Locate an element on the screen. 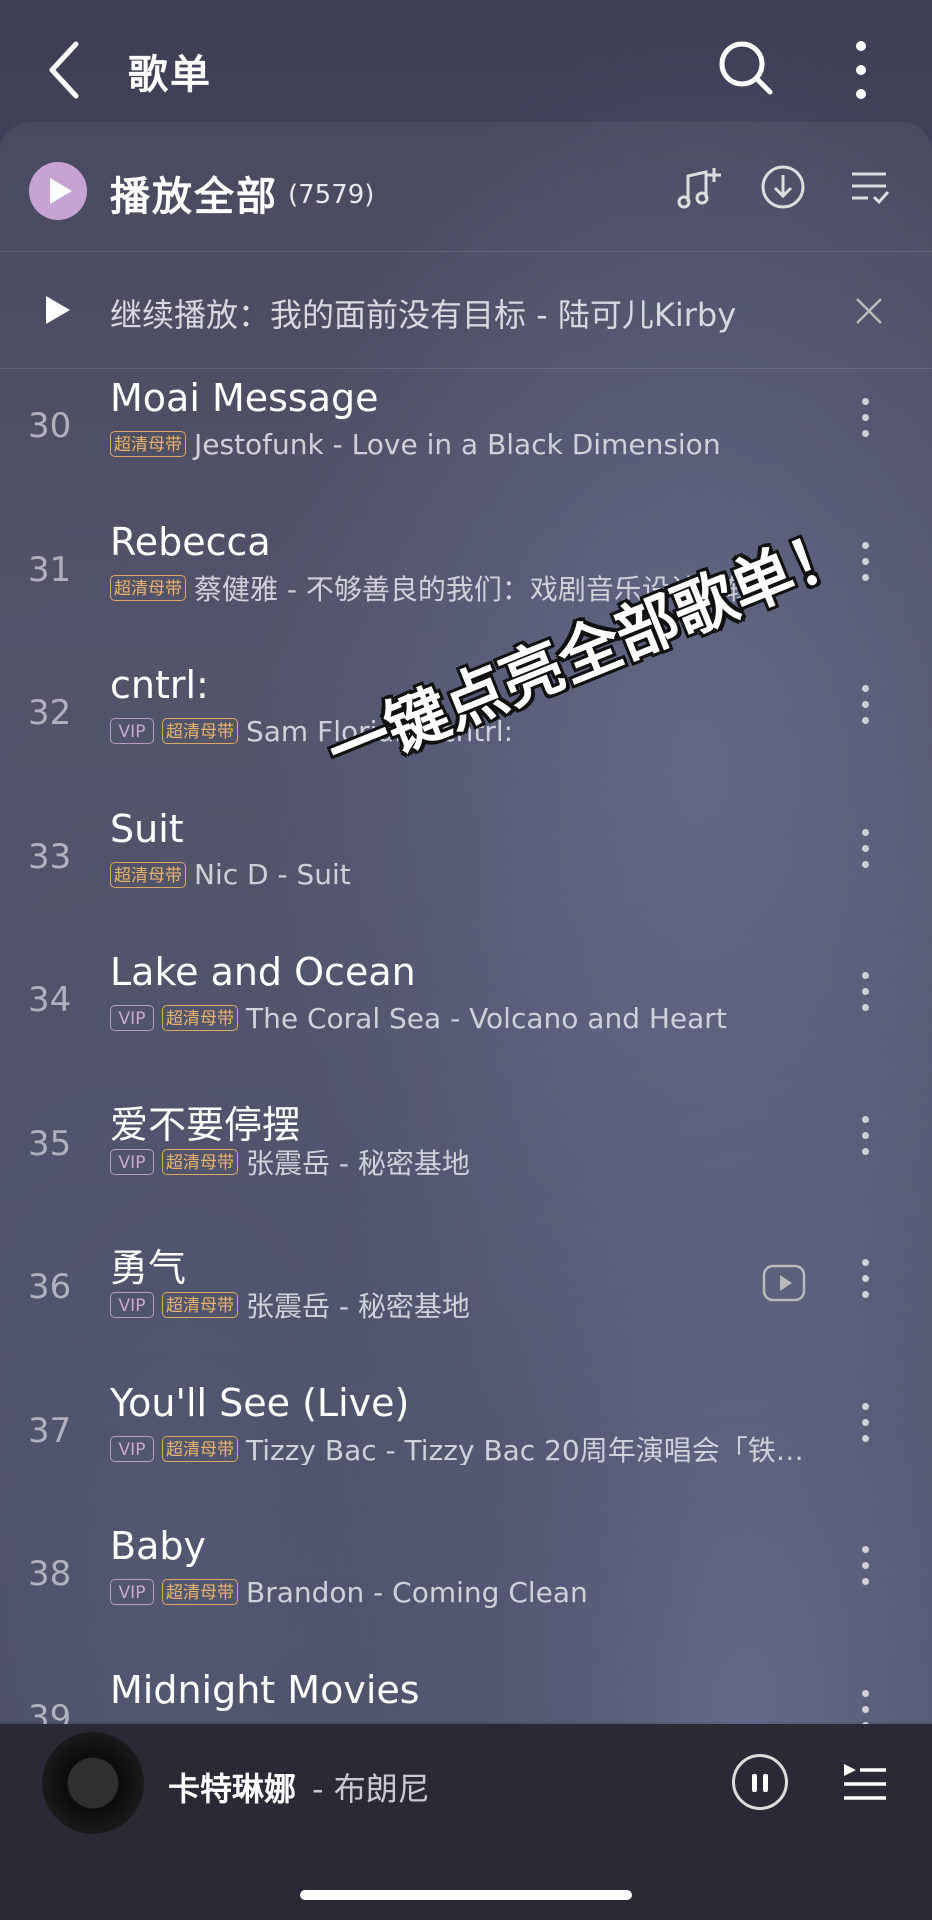 The image size is (932, 1920). song-number: 32 is located at coordinates (50, 713).